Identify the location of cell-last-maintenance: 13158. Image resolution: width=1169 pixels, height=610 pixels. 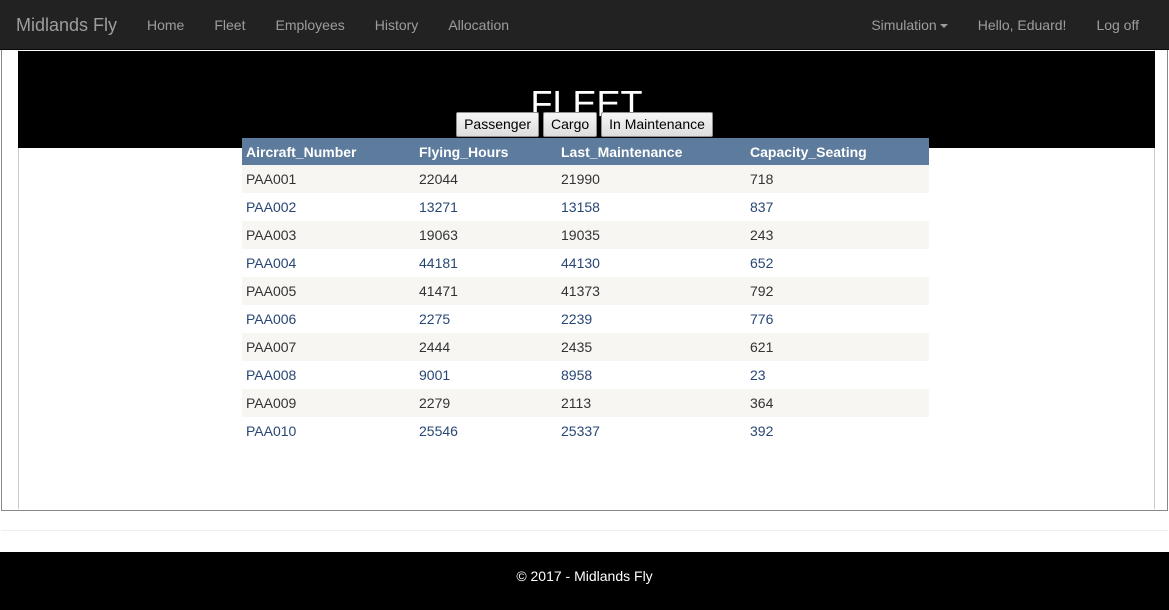
(651, 207).